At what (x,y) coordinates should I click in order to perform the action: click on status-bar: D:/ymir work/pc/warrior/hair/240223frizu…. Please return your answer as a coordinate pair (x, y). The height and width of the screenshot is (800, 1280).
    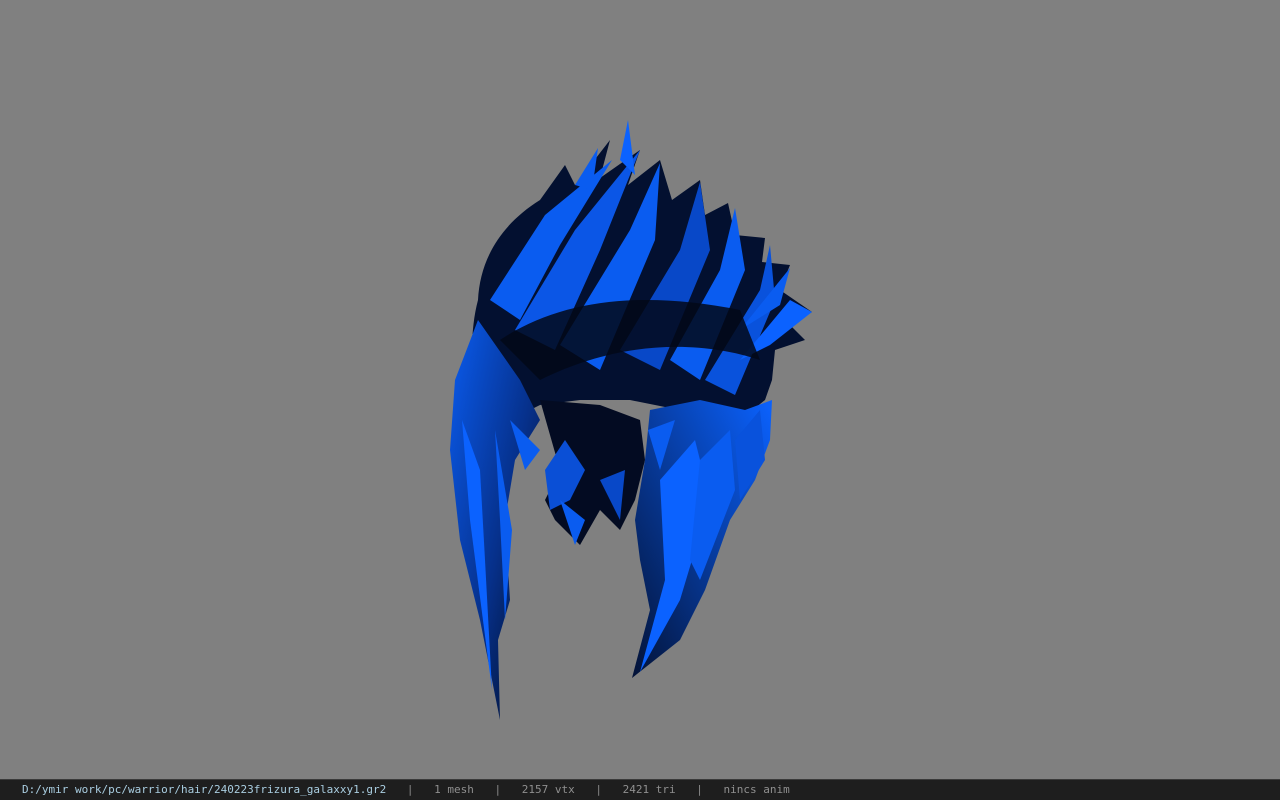
    Looking at the image, I should click on (640, 789).